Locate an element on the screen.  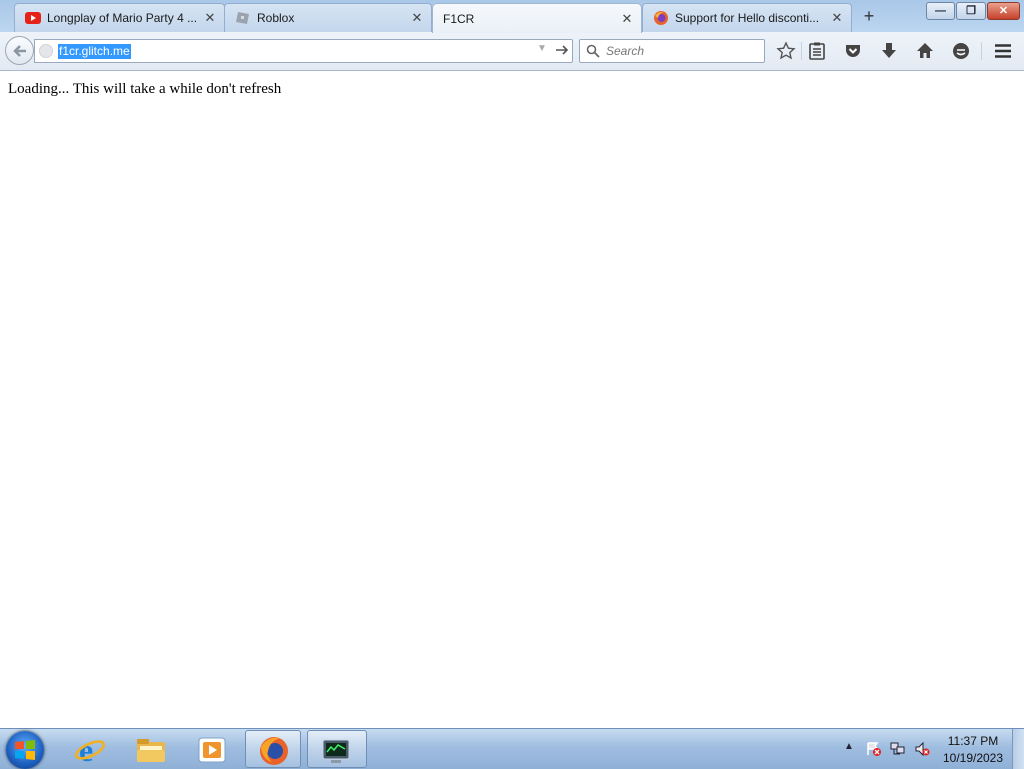
new-tab-button: + is located at coordinates (869, 16).